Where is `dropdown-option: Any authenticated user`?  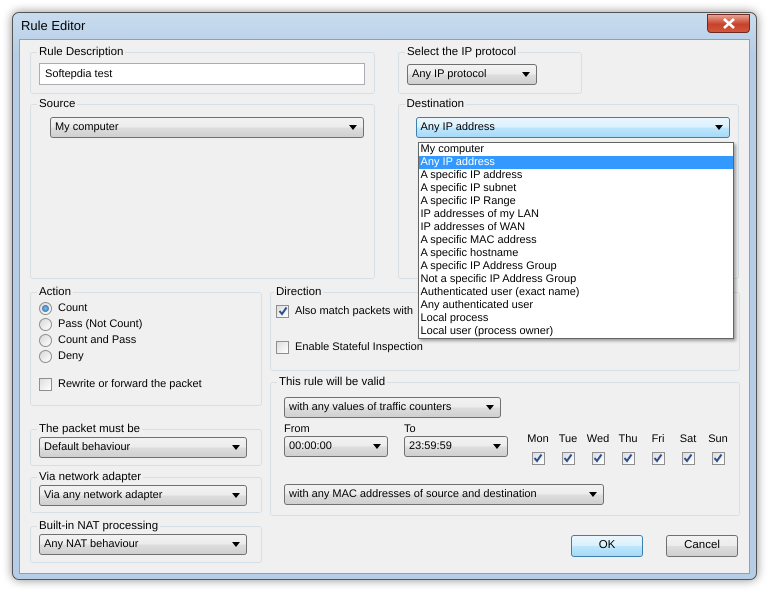
dropdown-option: Any authenticated user is located at coordinates (575, 305).